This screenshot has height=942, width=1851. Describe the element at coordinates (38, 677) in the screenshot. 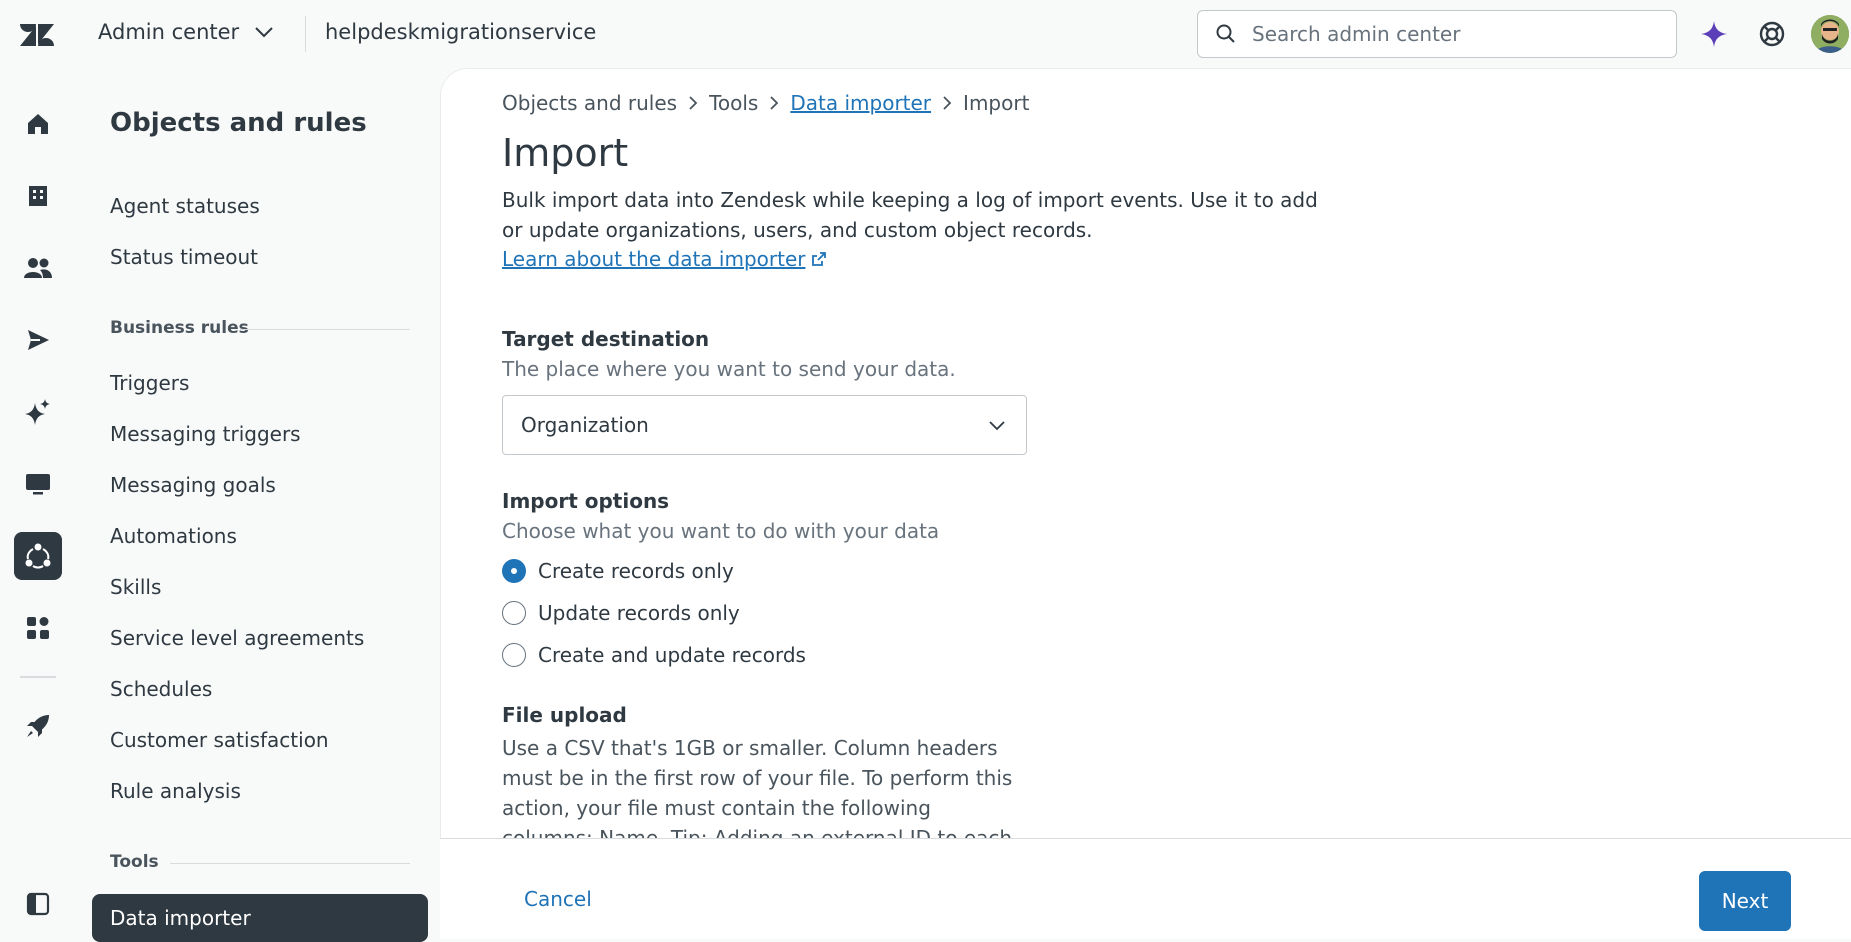

I see `rail-divider` at that location.